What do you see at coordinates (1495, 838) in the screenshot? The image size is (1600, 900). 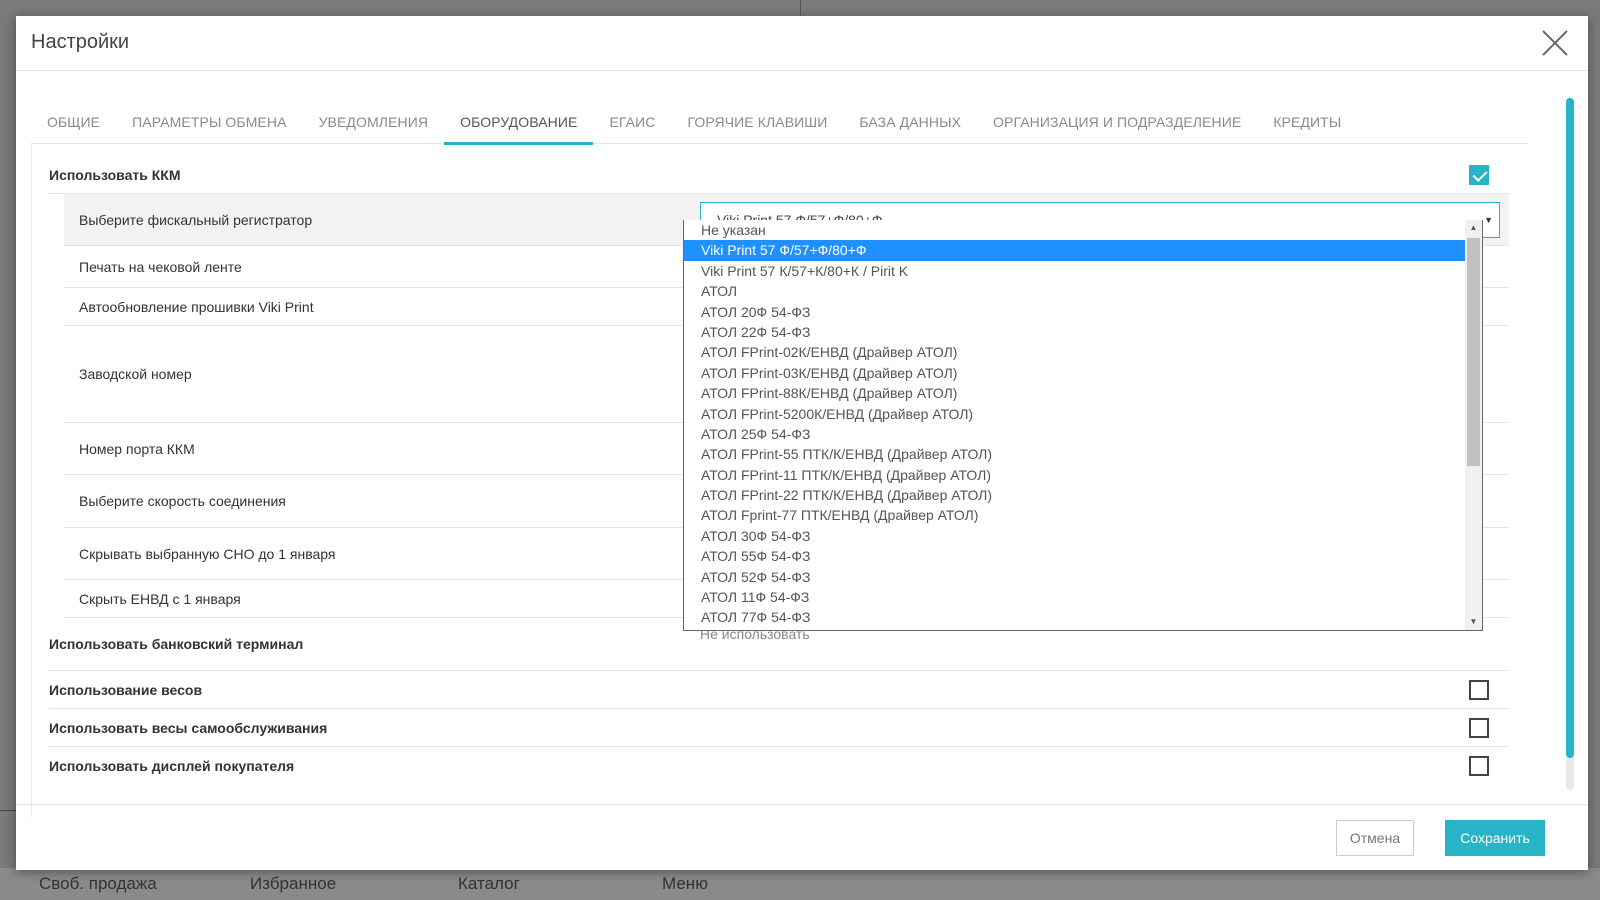 I see `save-button: Сохранить` at bounding box center [1495, 838].